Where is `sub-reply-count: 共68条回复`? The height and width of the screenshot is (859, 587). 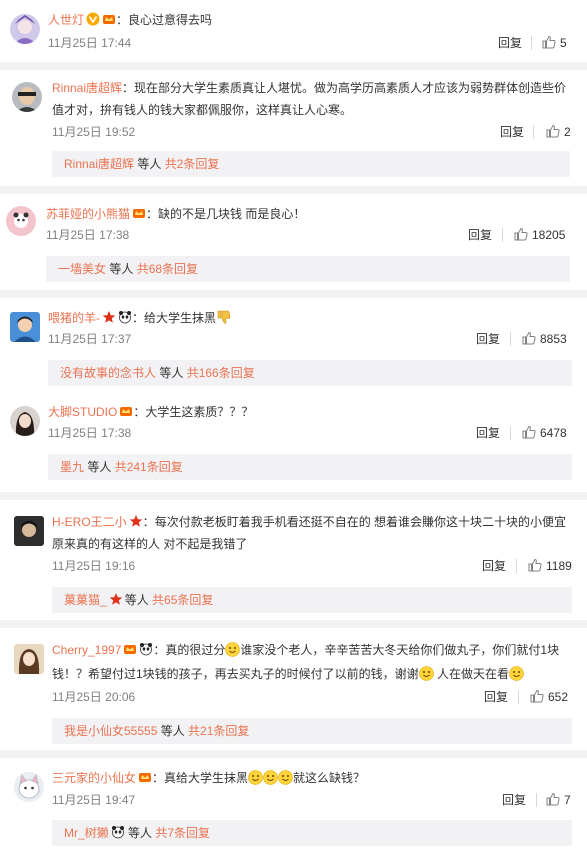 sub-reply-count: 共68条回复 is located at coordinates (167, 269).